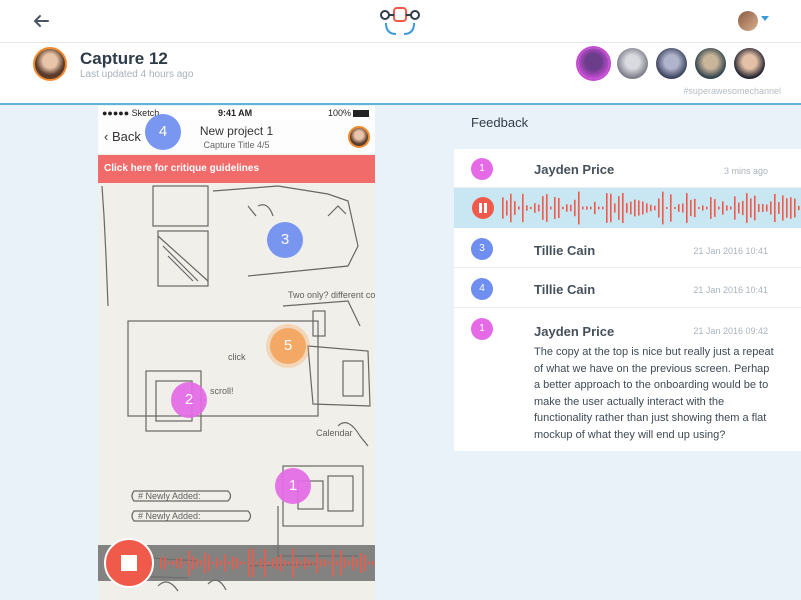  What do you see at coordinates (41, 21) in the screenshot?
I see `back-arrow-icon` at bounding box center [41, 21].